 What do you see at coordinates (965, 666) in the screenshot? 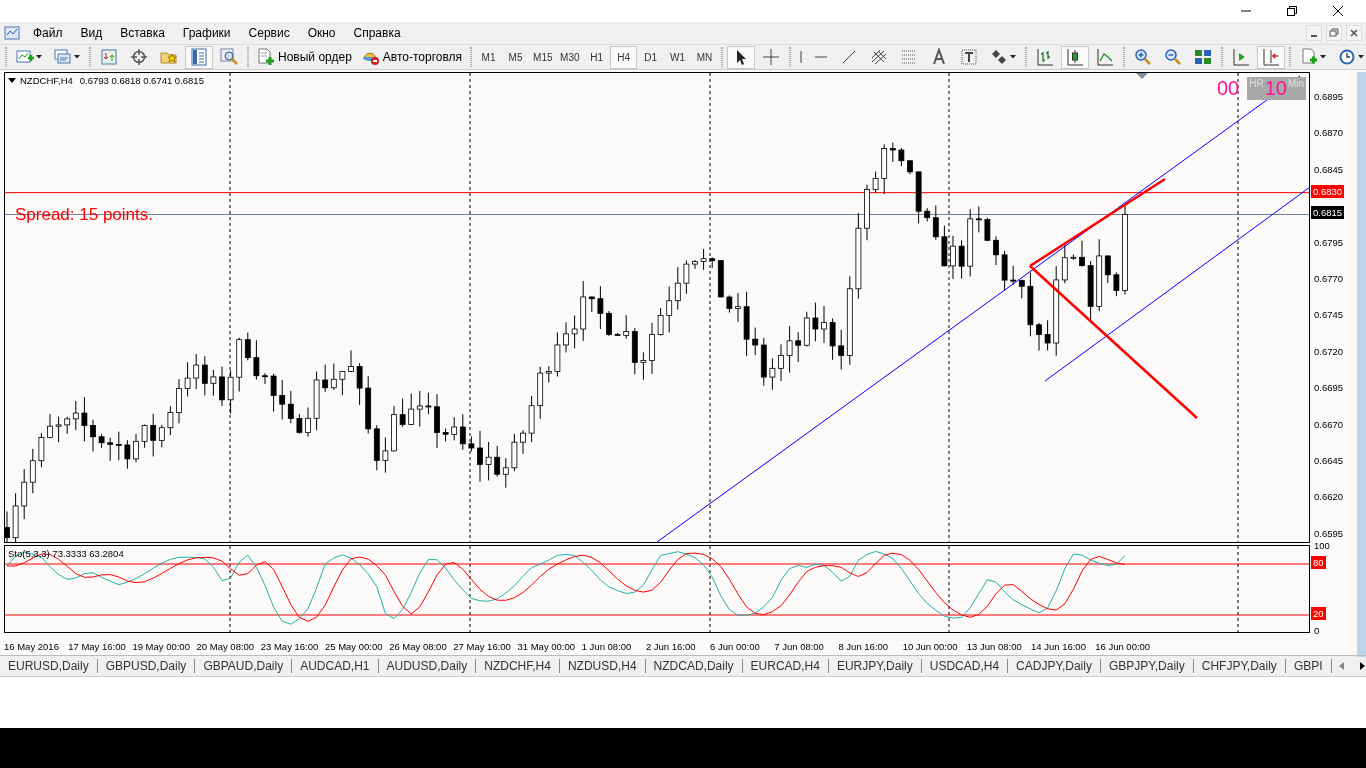
I see `chart-tab: USDCAD,H4` at bounding box center [965, 666].